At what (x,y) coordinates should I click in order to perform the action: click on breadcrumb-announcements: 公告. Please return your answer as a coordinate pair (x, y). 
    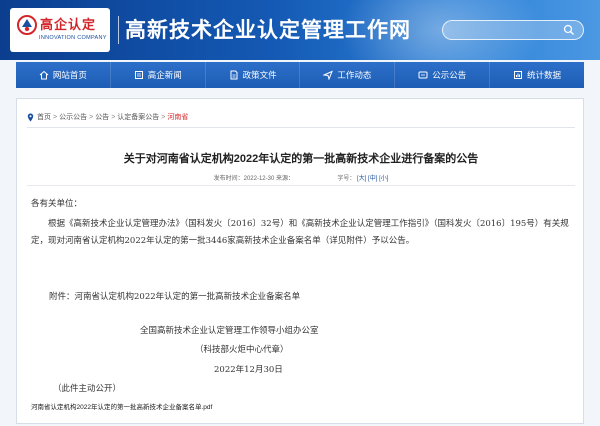
    Looking at the image, I should click on (102, 117).